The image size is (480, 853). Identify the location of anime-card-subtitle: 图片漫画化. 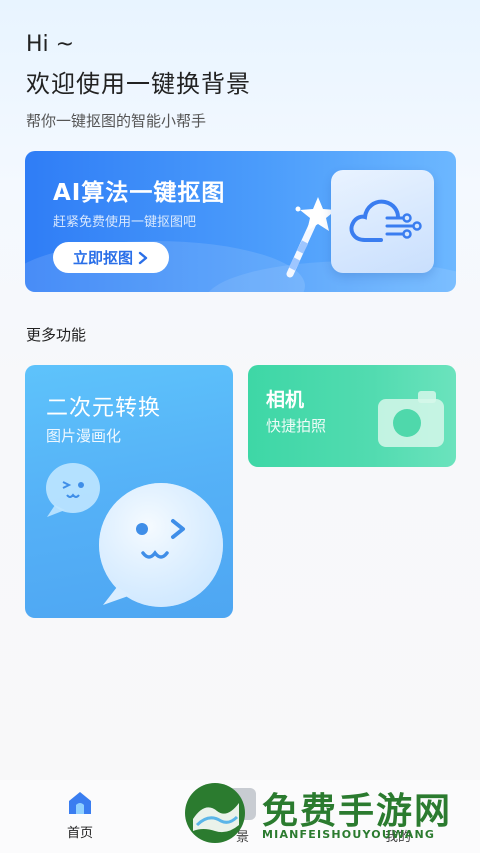
(84, 436).